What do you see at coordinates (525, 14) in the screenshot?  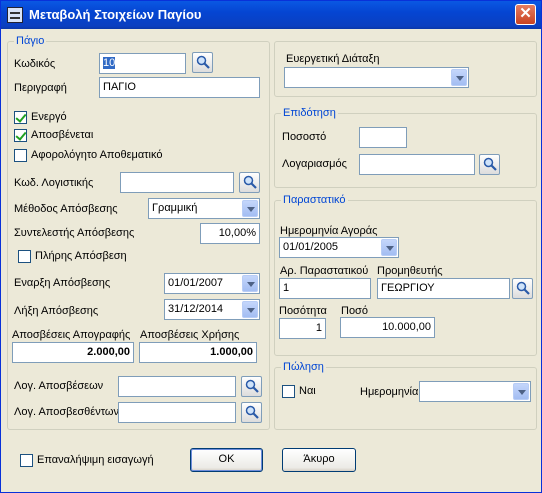 I see `close-button: ✕` at bounding box center [525, 14].